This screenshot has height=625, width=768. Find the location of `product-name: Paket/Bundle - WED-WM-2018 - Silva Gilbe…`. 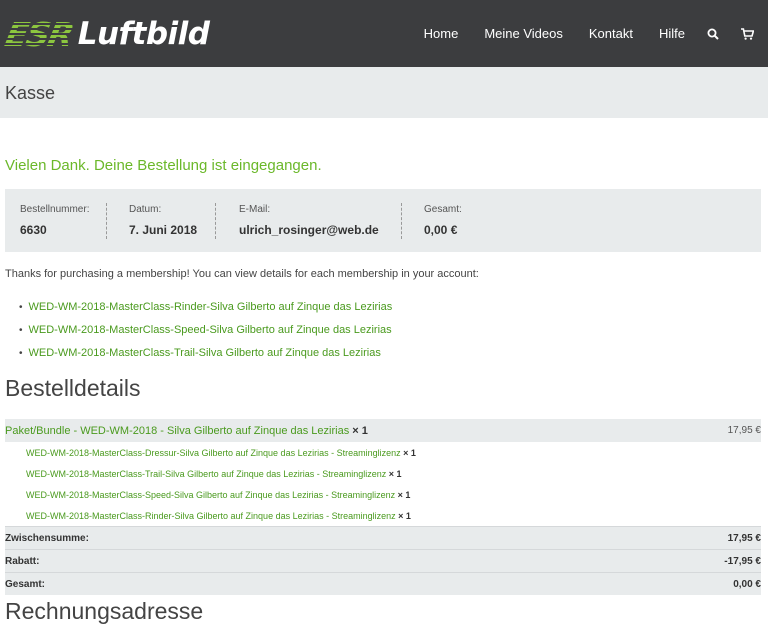

product-name: Paket/Bundle - WED-WM-2018 - Silva Gilbe… is located at coordinates (186, 431).